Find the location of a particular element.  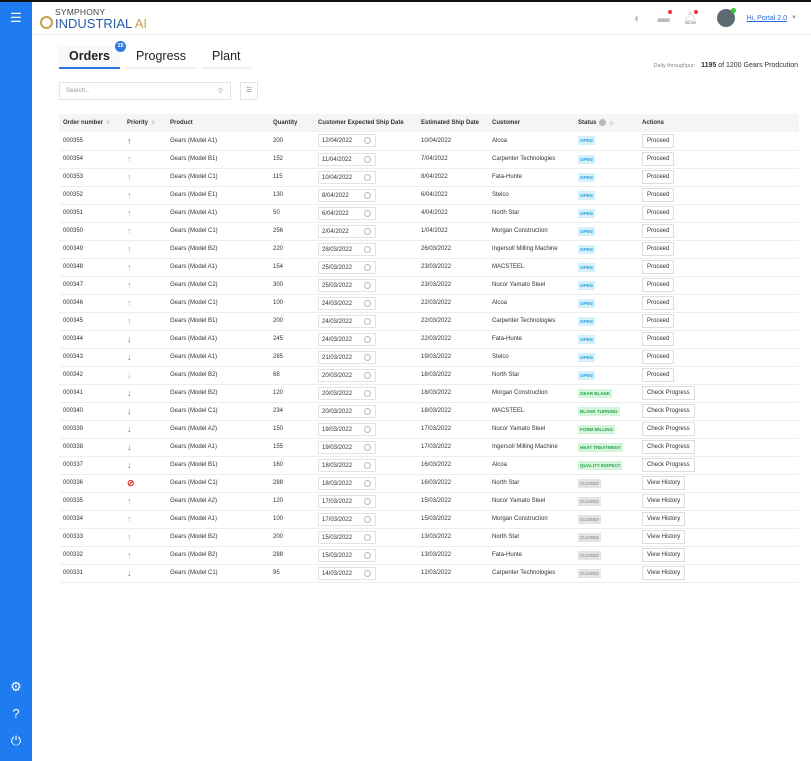

tab-plant: Plant is located at coordinates (226, 57).